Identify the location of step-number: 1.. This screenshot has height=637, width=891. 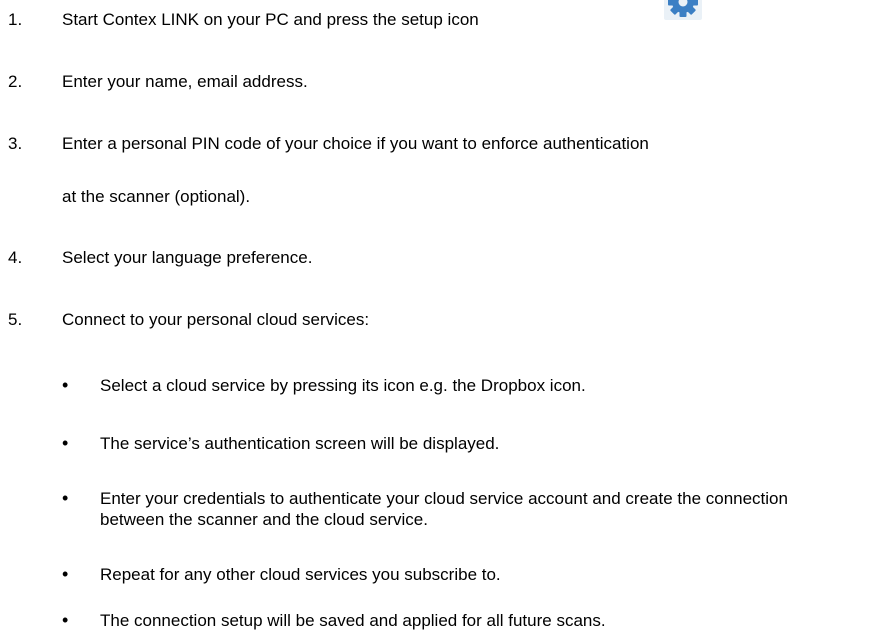
(15, 19).